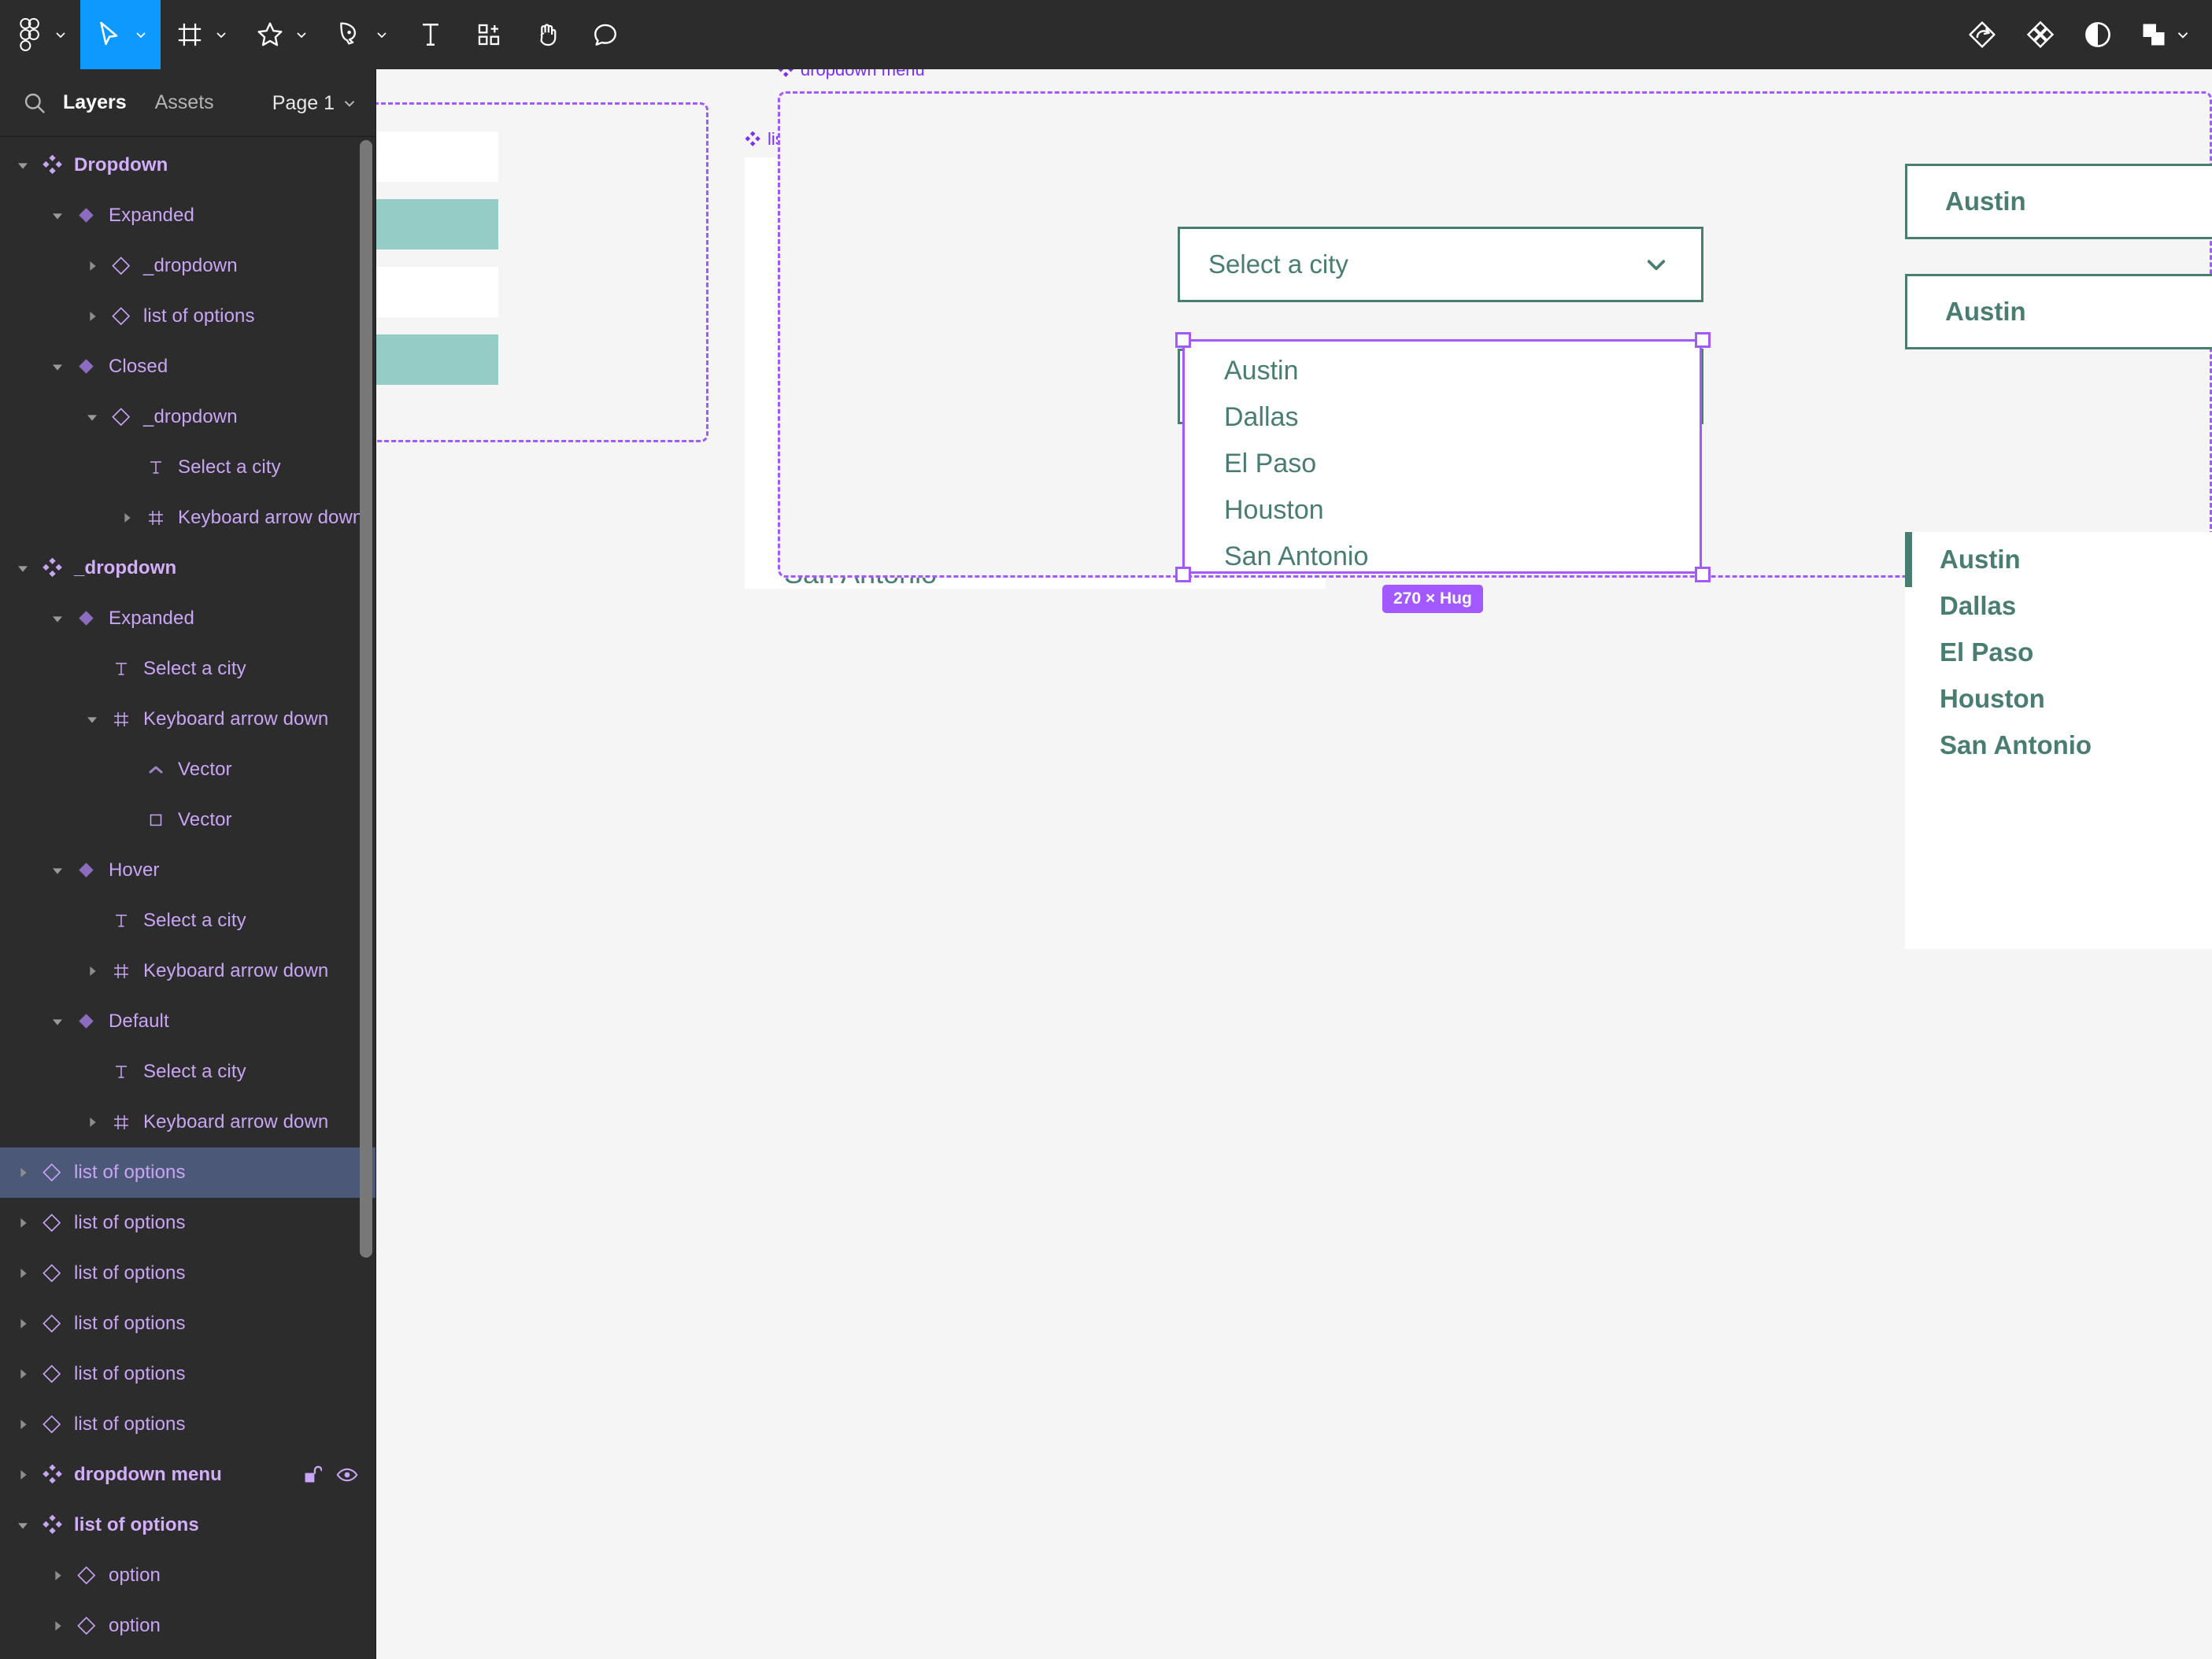  Describe the element at coordinates (187, 367) in the screenshot. I see `layer-row: Closed` at that location.